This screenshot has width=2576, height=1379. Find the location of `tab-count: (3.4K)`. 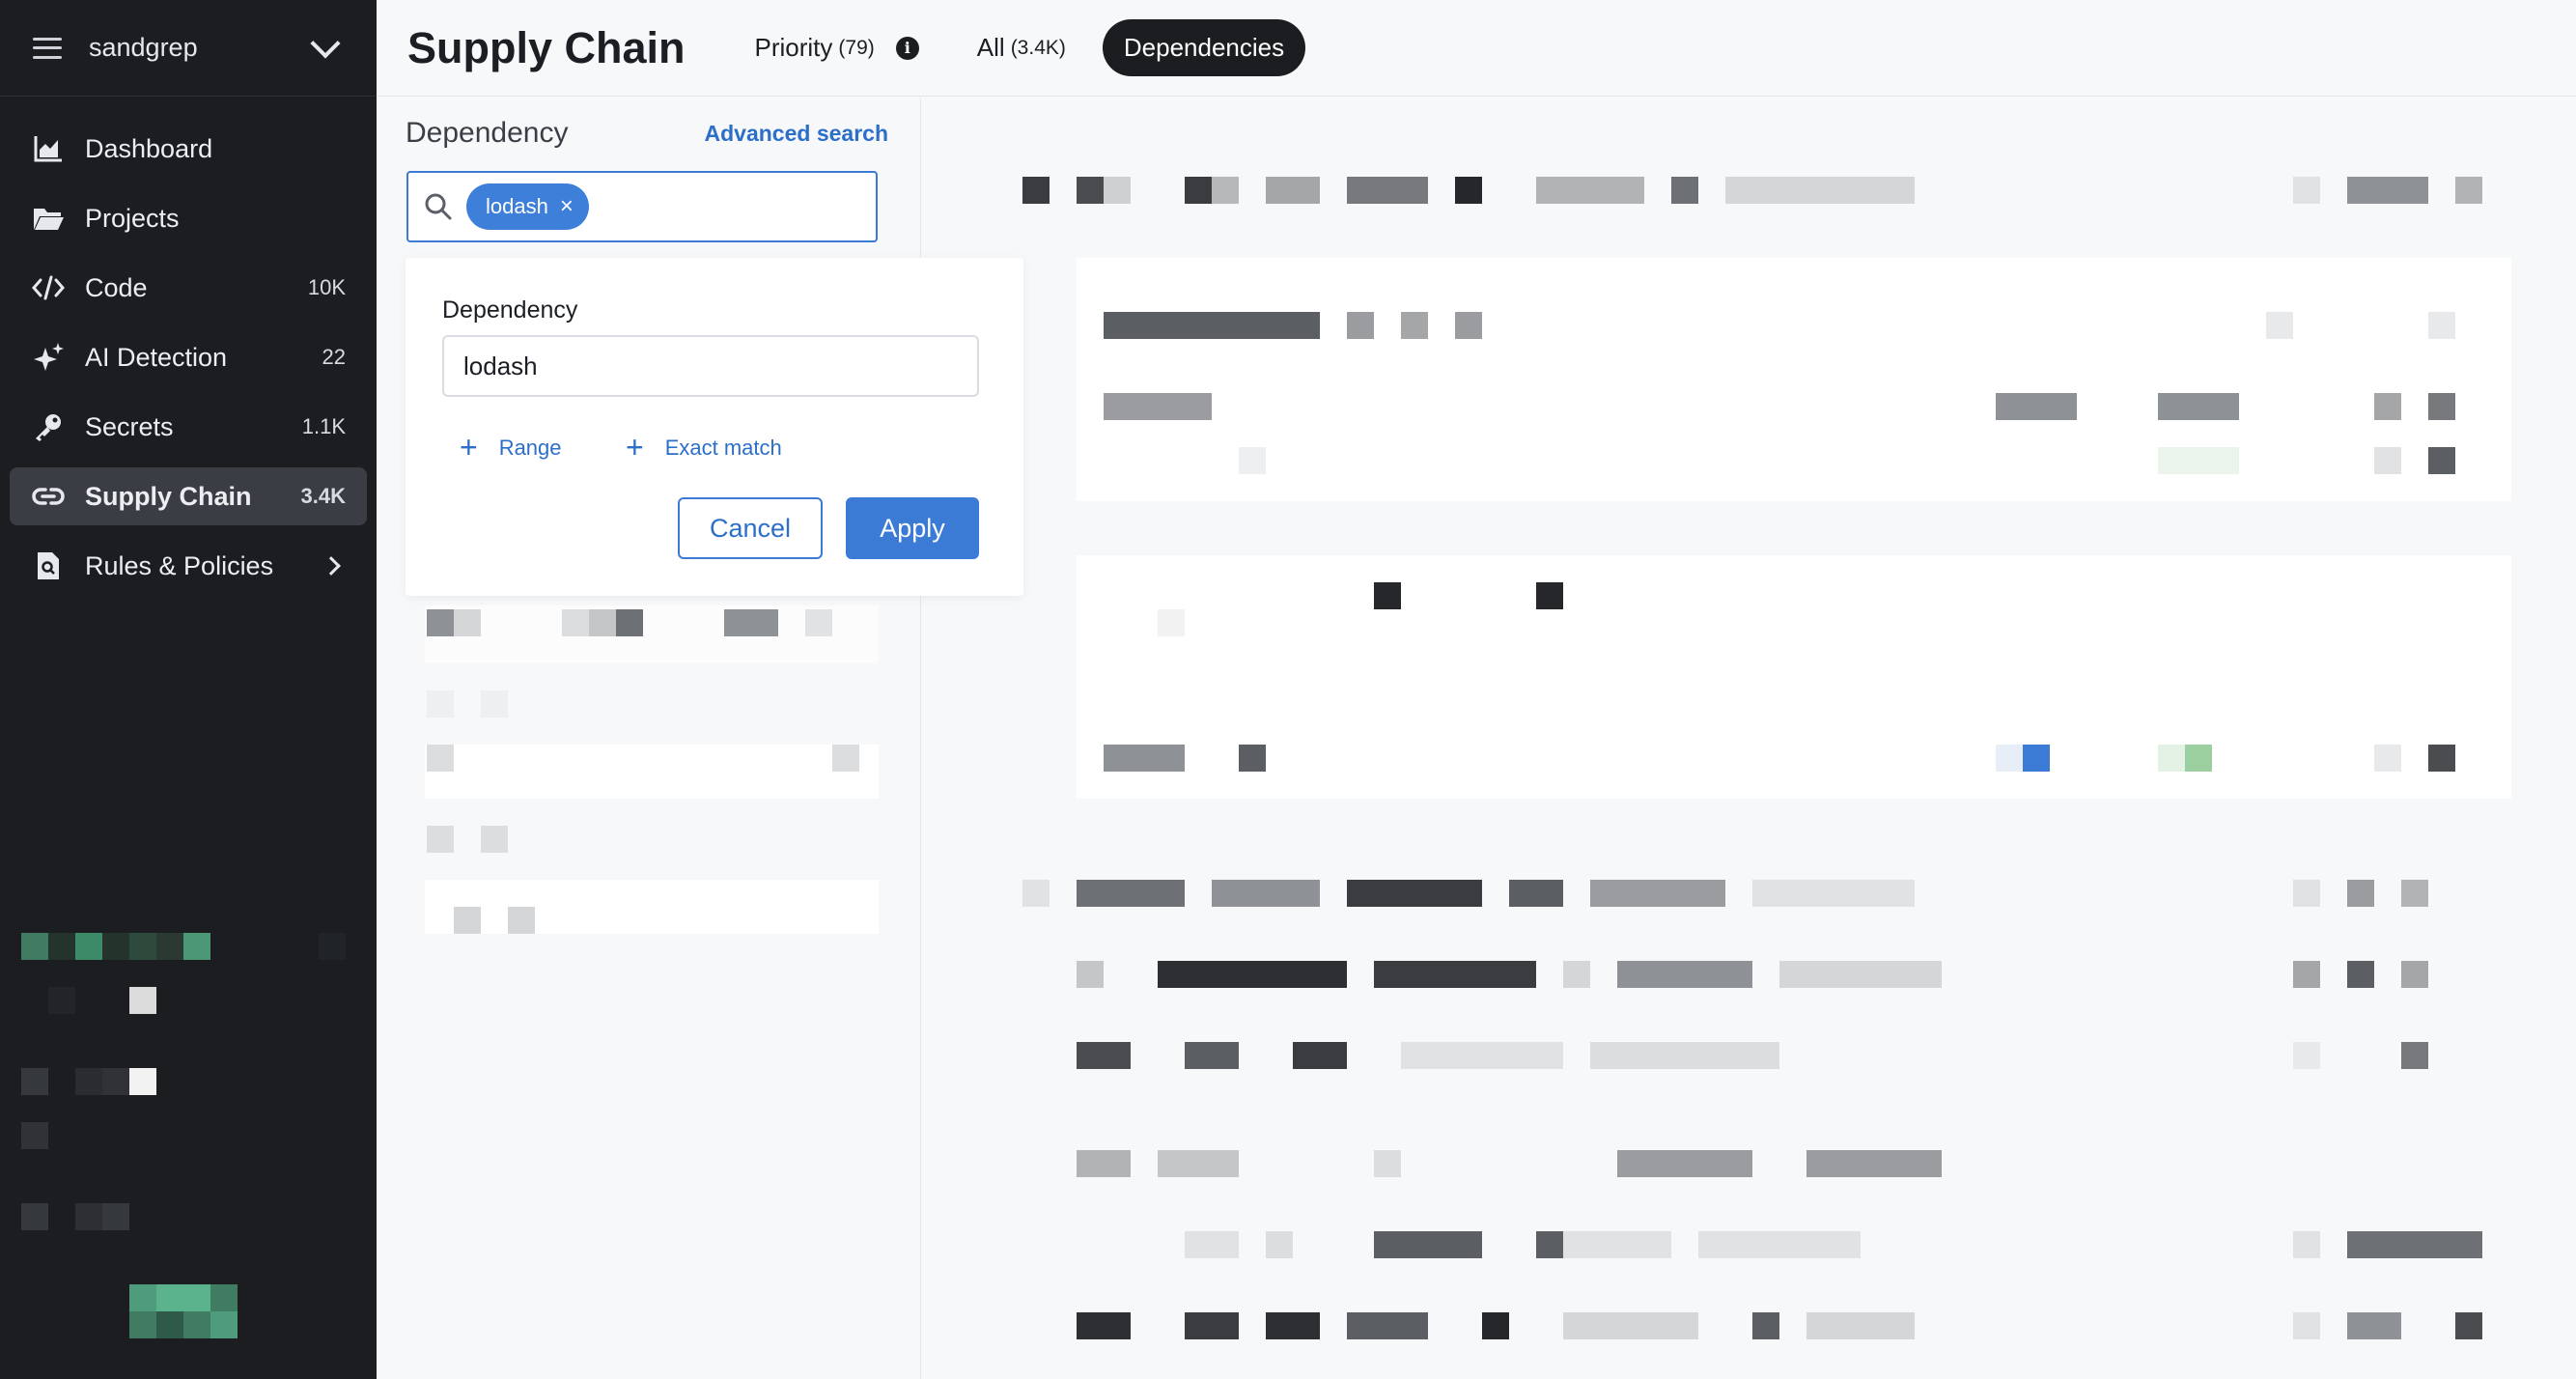

tab-count: (3.4K) is located at coordinates (1038, 47).